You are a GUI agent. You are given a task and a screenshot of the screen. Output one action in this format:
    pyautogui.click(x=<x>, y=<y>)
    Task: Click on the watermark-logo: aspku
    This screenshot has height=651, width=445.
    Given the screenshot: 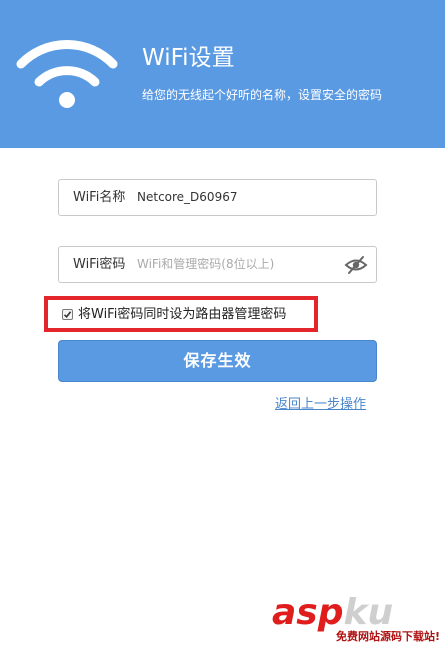 What is the action you would take?
    pyautogui.click(x=333, y=612)
    